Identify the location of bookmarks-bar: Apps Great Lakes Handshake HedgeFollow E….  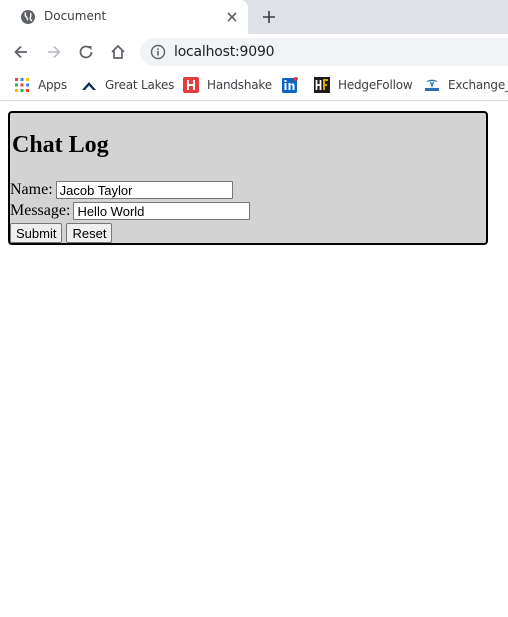
(254, 85).